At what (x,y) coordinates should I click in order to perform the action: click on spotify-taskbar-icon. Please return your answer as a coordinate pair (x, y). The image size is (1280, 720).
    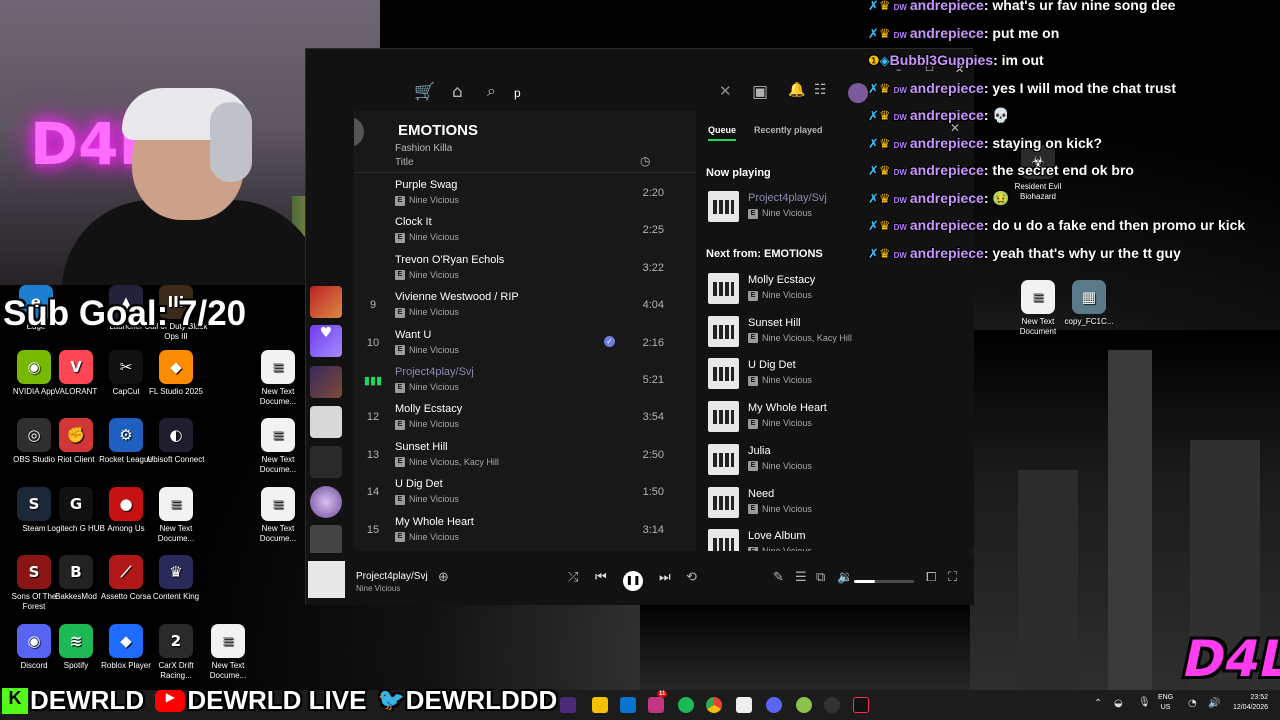
    Looking at the image, I should click on (686, 705).